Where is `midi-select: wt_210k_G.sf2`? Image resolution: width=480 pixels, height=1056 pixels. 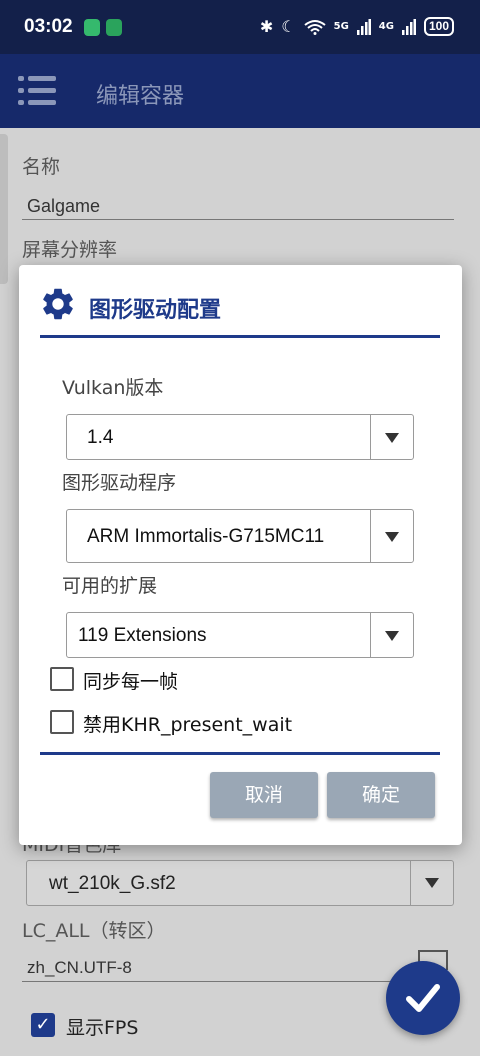 midi-select: wt_210k_G.sf2 is located at coordinates (240, 883).